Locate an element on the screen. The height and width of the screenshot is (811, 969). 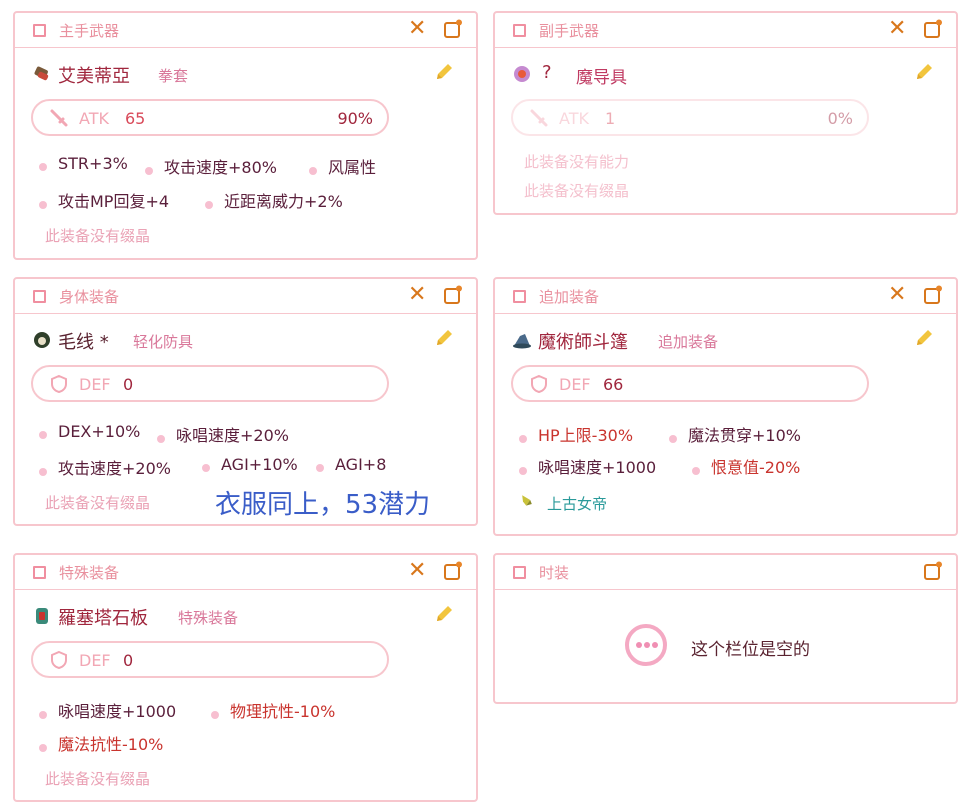
item-type: 拳套 is located at coordinates (173, 76).